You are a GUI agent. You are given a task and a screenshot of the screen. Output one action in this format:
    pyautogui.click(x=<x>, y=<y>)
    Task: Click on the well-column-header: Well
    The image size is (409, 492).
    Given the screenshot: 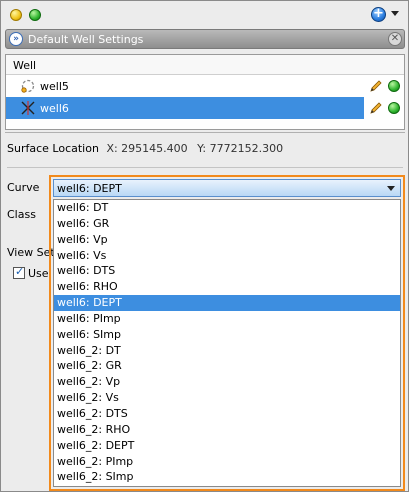 What is the action you would take?
    pyautogui.click(x=205, y=65)
    